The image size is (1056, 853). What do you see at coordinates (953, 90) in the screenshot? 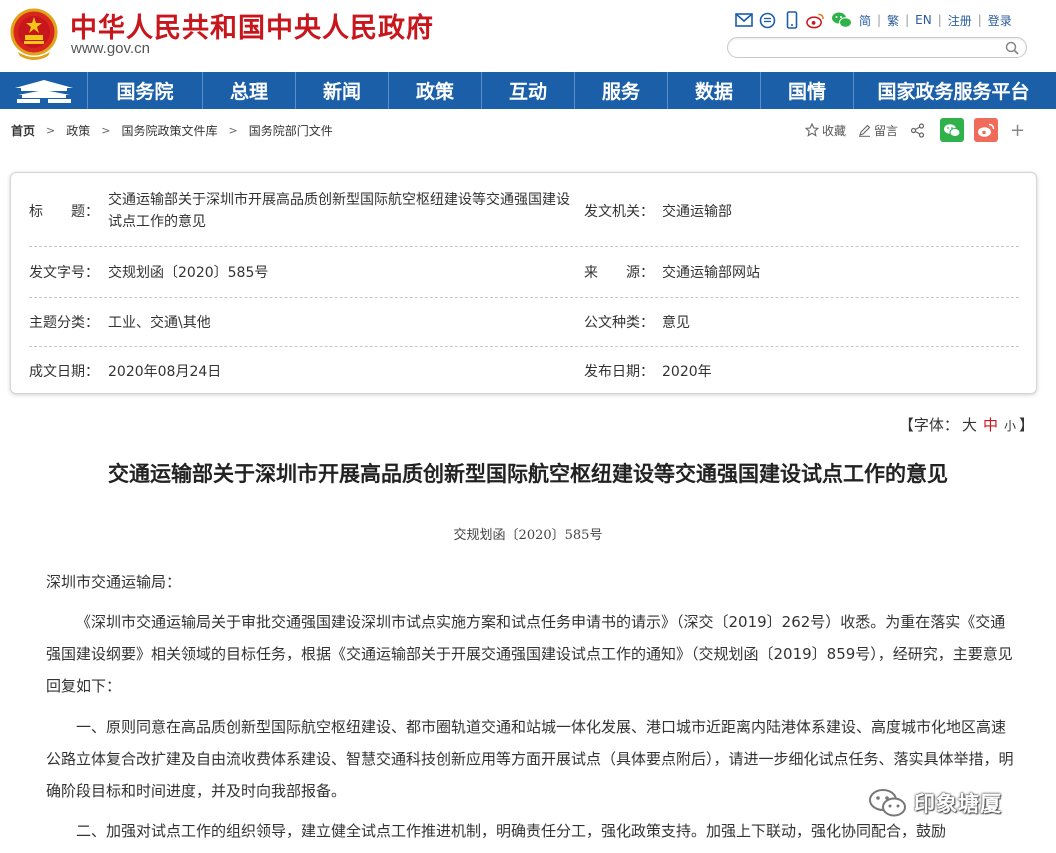
I see `nav-item-service-platform: 国家政务服务平台` at bounding box center [953, 90].